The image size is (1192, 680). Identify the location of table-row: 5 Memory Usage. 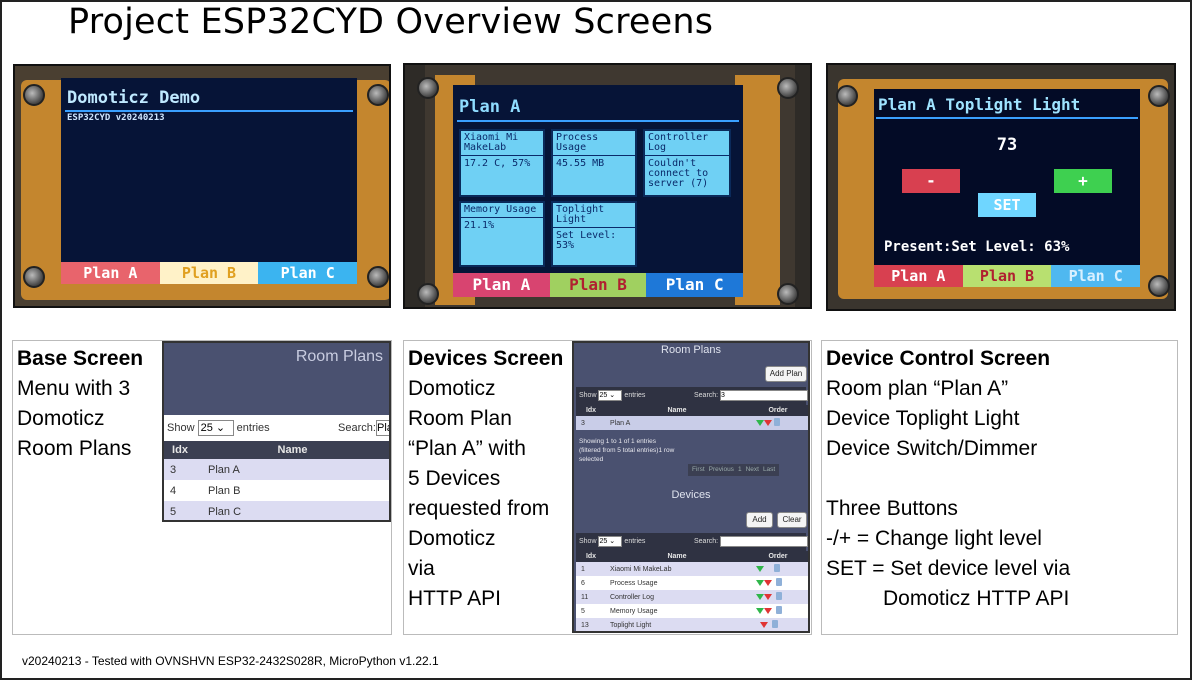
(692, 611).